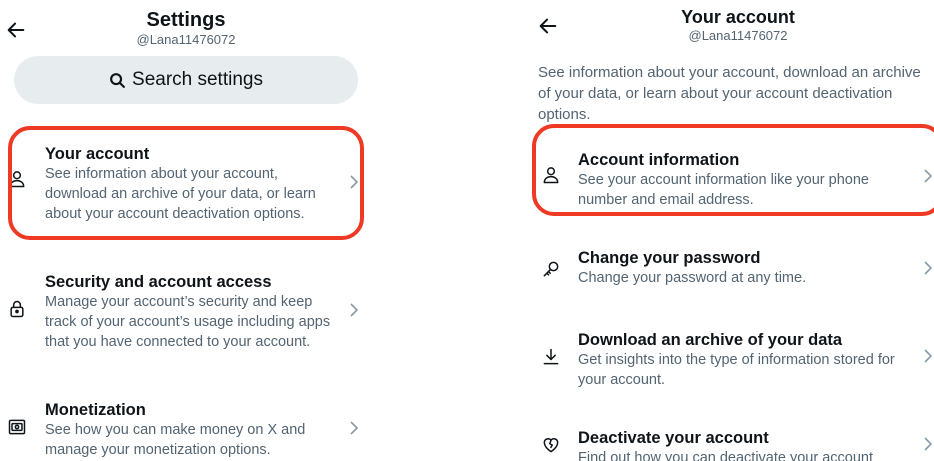  Describe the element at coordinates (117, 80) in the screenshot. I see `search-icon` at that location.